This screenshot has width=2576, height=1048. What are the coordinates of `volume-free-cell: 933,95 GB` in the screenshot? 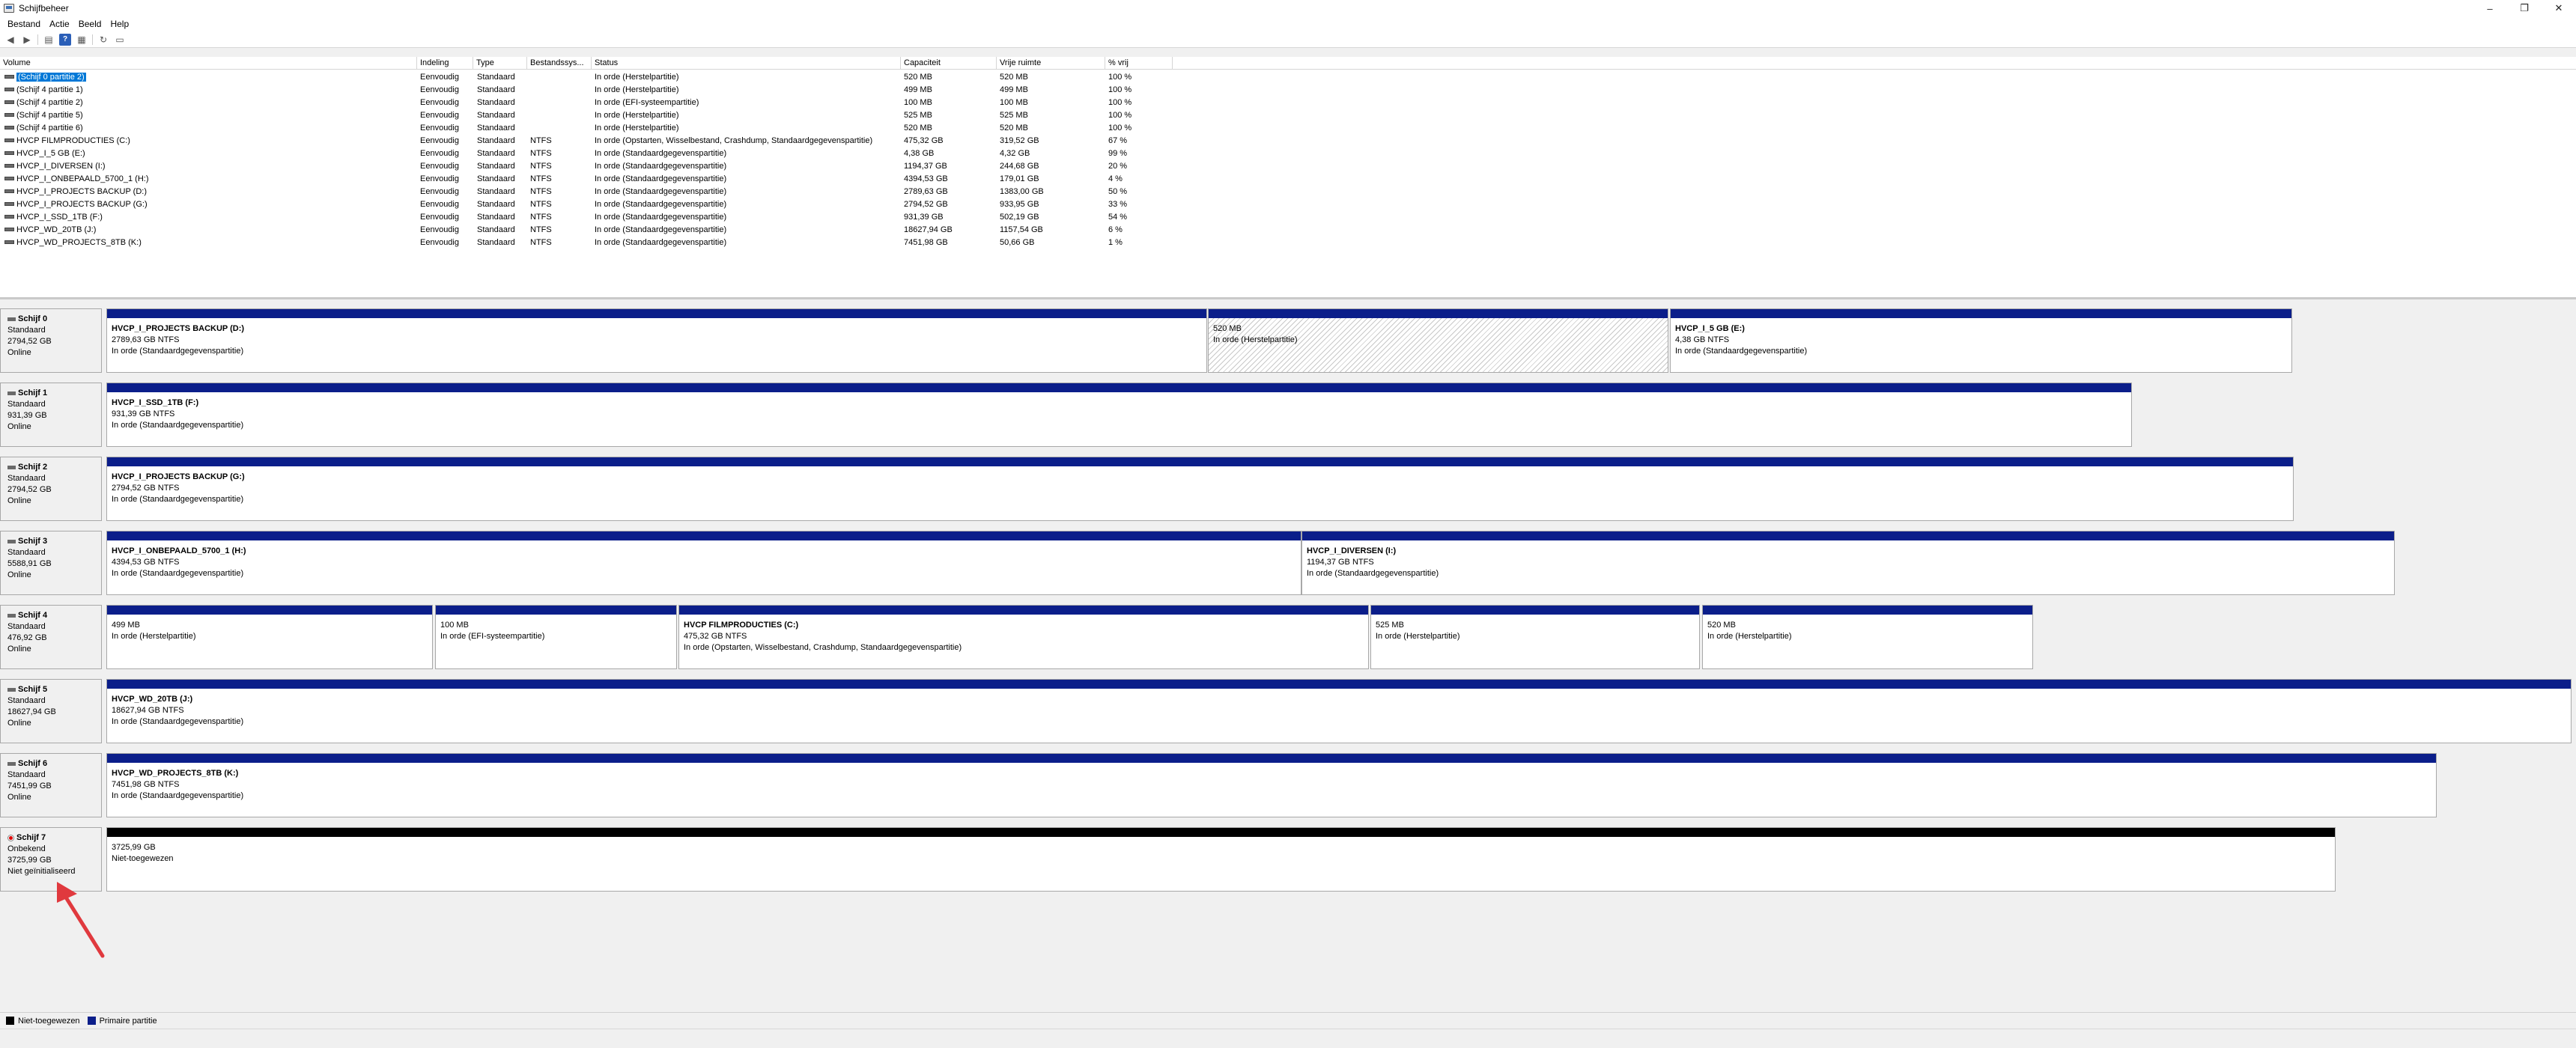 It's located at (1019, 204).